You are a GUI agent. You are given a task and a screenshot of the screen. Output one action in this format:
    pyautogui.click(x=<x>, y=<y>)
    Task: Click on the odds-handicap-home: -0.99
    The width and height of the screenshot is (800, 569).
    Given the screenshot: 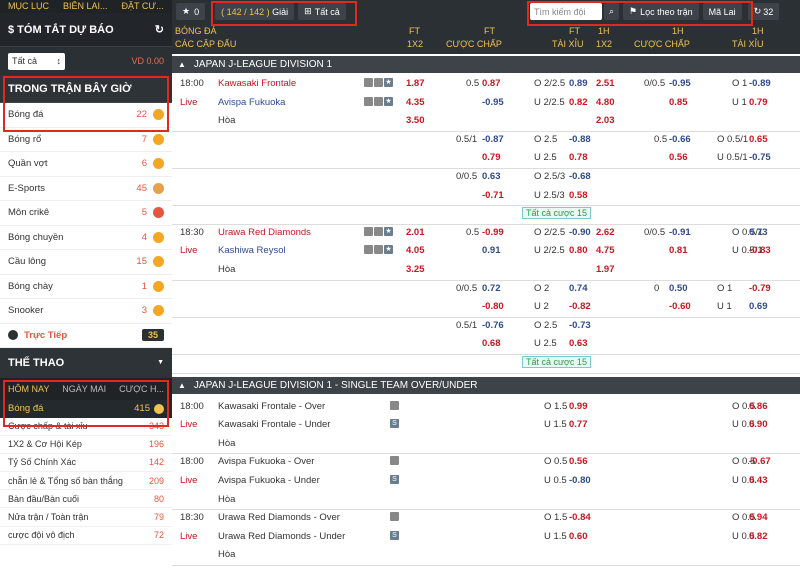 What is the action you would take?
    pyautogui.click(x=493, y=233)
    